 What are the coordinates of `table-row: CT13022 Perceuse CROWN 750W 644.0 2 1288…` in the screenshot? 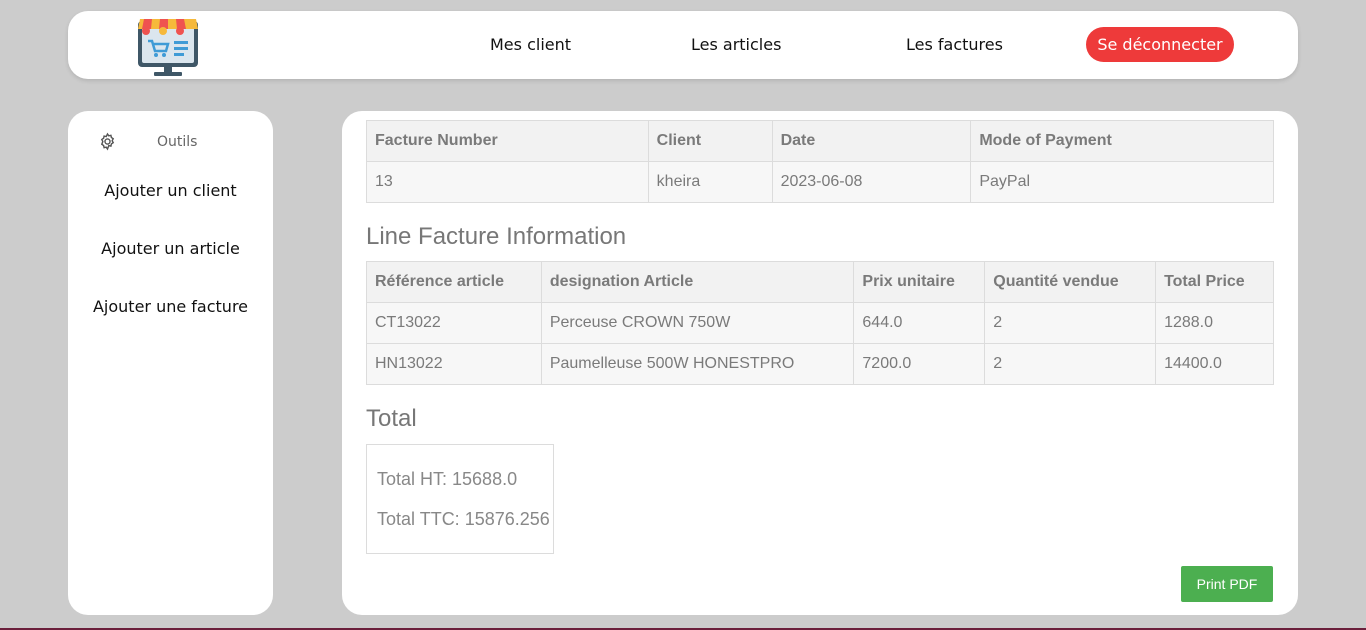 It's located at (820, 323).